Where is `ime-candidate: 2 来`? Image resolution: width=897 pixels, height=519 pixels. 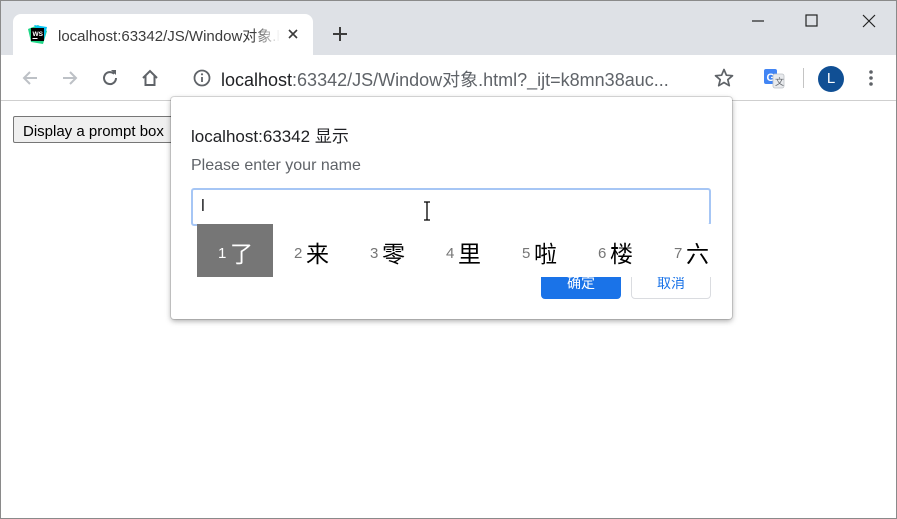 ime-candidate: 2 来 is located at coordinates (311, 250).